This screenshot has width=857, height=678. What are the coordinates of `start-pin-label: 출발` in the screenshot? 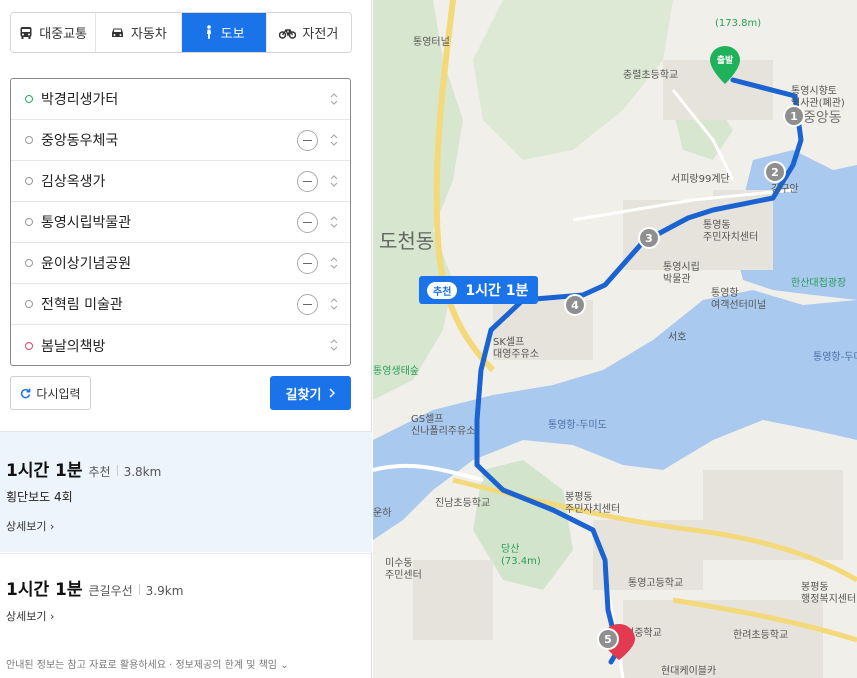 It's located at (725, 60).